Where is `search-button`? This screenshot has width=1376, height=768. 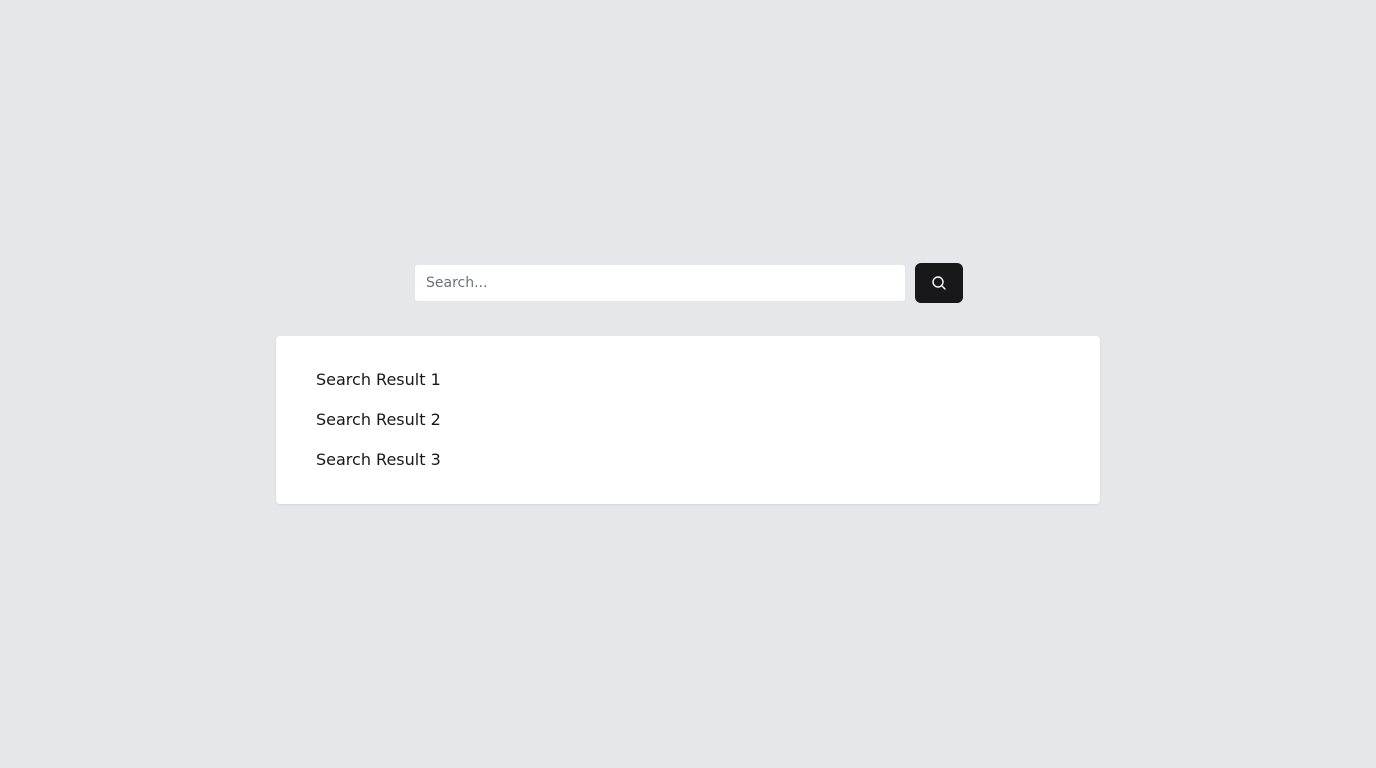 search-button is located at coordinates (939, 283).